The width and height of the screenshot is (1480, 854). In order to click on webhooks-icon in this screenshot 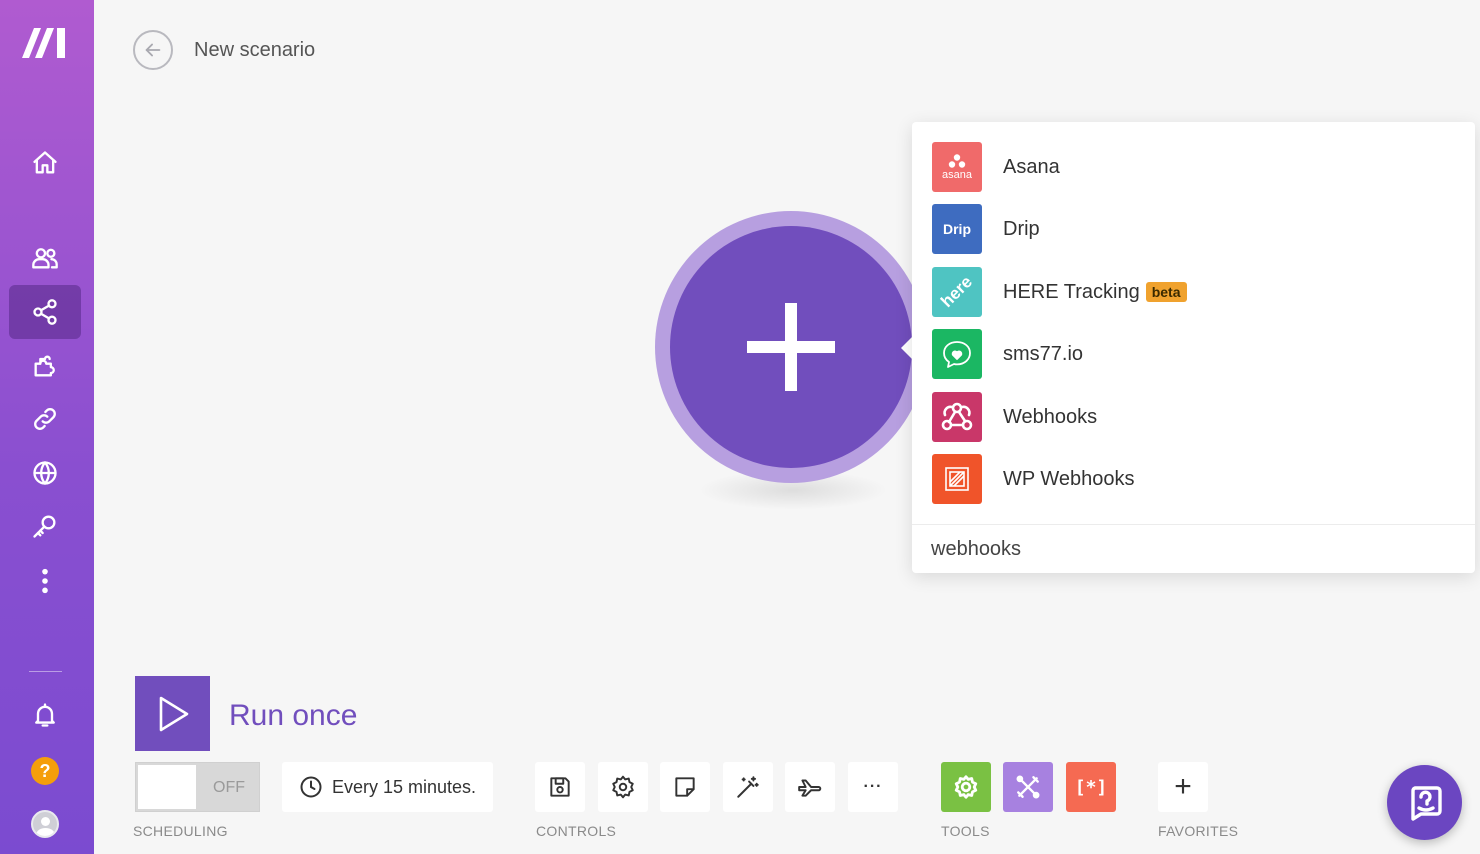, I will do `click(957, 417)`.